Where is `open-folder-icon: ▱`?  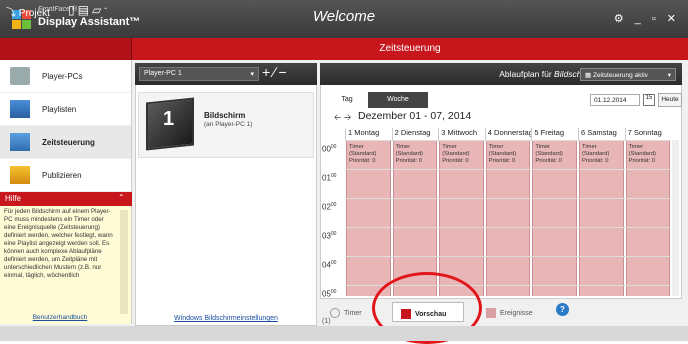 open-folder-icon: ▱ is located at coordinates (98, 10).